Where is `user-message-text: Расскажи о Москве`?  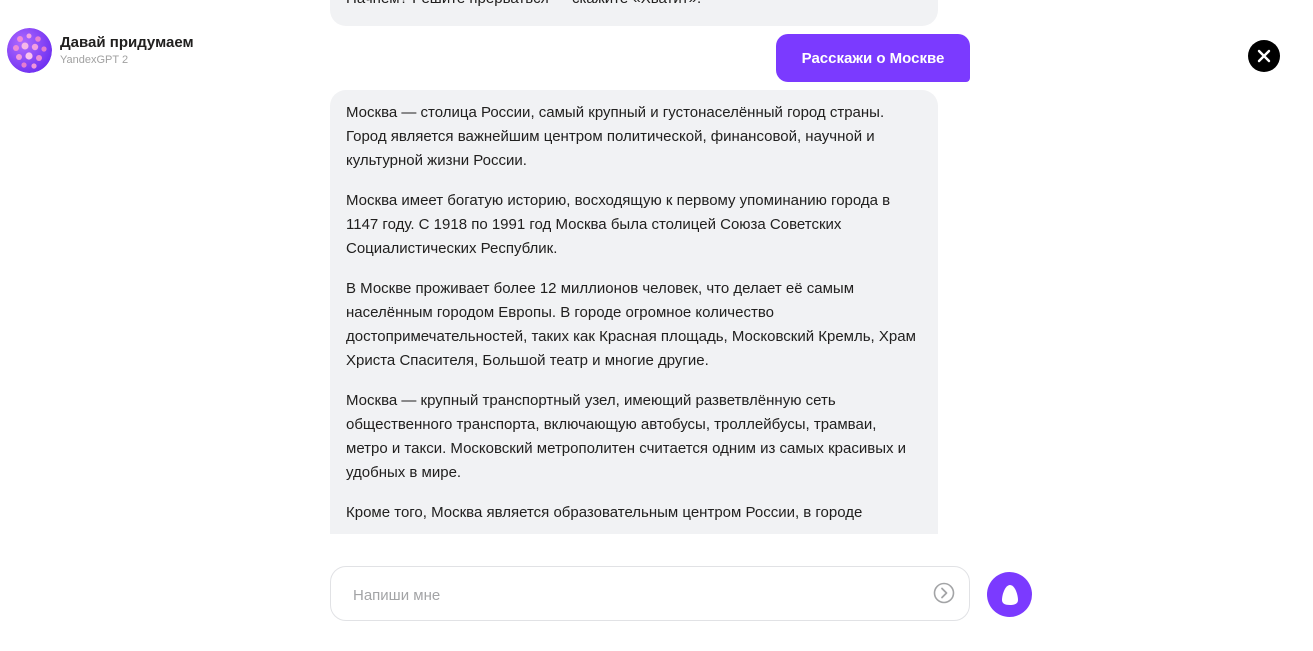
user-message-text: Расскажи о Москве is located at coordinates (873, 58).